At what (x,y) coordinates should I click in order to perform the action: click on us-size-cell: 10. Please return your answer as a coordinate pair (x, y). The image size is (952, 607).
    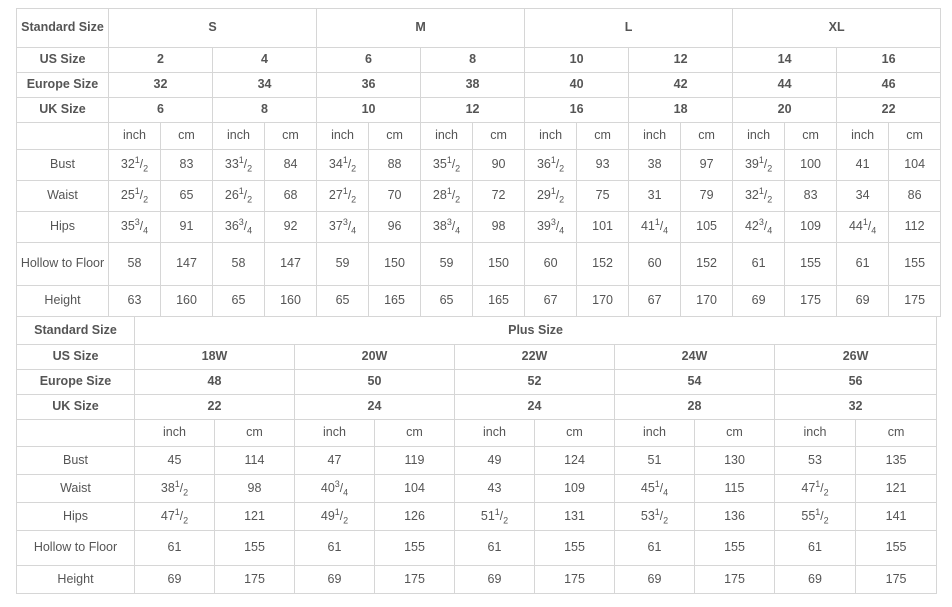
    Looking at the image, I should click on (577, 60).